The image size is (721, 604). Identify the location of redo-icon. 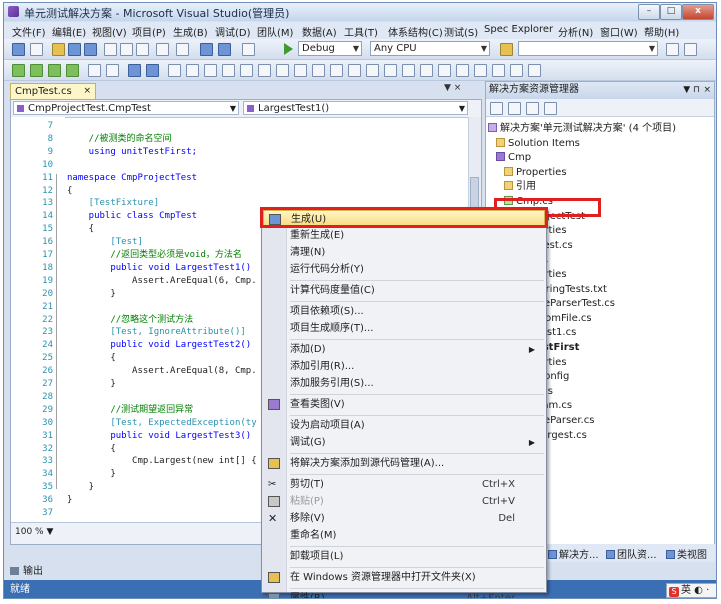
(182, 49).